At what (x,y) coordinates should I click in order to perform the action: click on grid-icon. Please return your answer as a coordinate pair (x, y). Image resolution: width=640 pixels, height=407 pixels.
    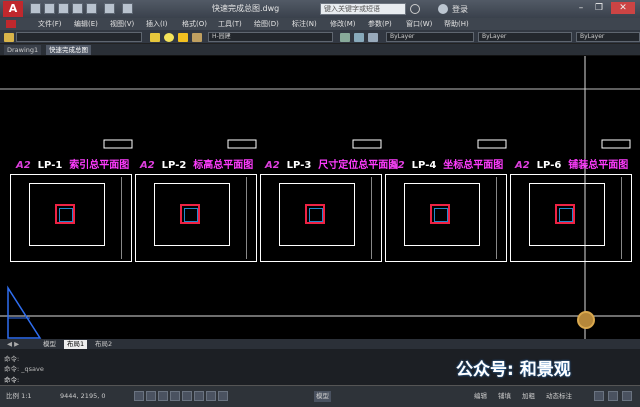
    Looking at the image, I should click on (151, 396).